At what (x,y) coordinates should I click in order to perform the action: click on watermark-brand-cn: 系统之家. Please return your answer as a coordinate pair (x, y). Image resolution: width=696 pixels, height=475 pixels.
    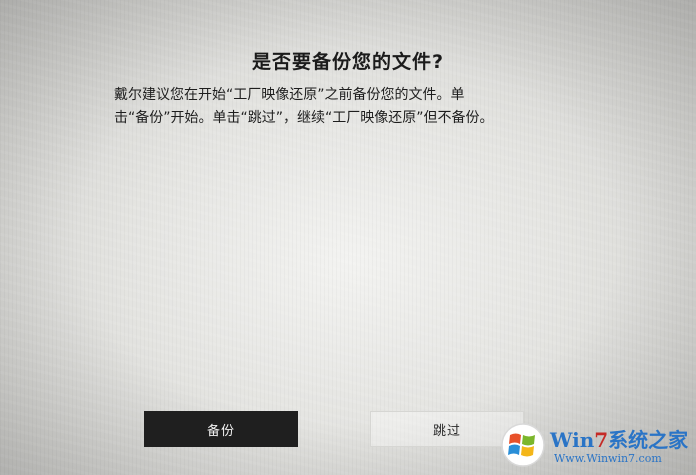
    Looking at the image, I should click on (648, 440).